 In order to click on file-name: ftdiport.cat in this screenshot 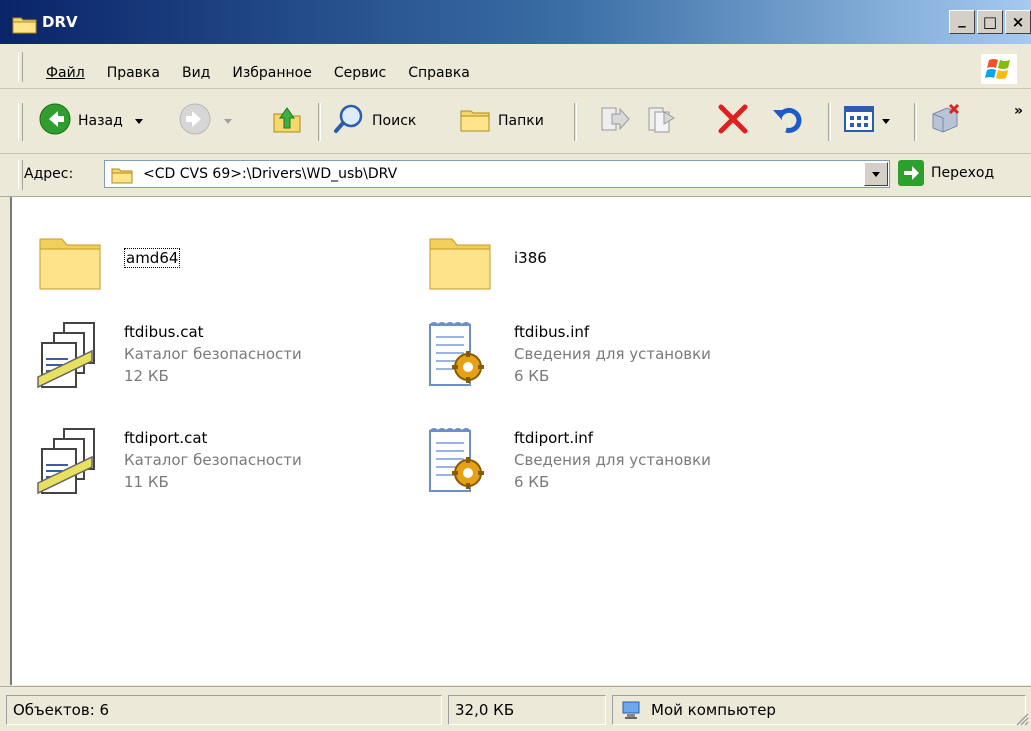, I will do `click(166, 438)`.